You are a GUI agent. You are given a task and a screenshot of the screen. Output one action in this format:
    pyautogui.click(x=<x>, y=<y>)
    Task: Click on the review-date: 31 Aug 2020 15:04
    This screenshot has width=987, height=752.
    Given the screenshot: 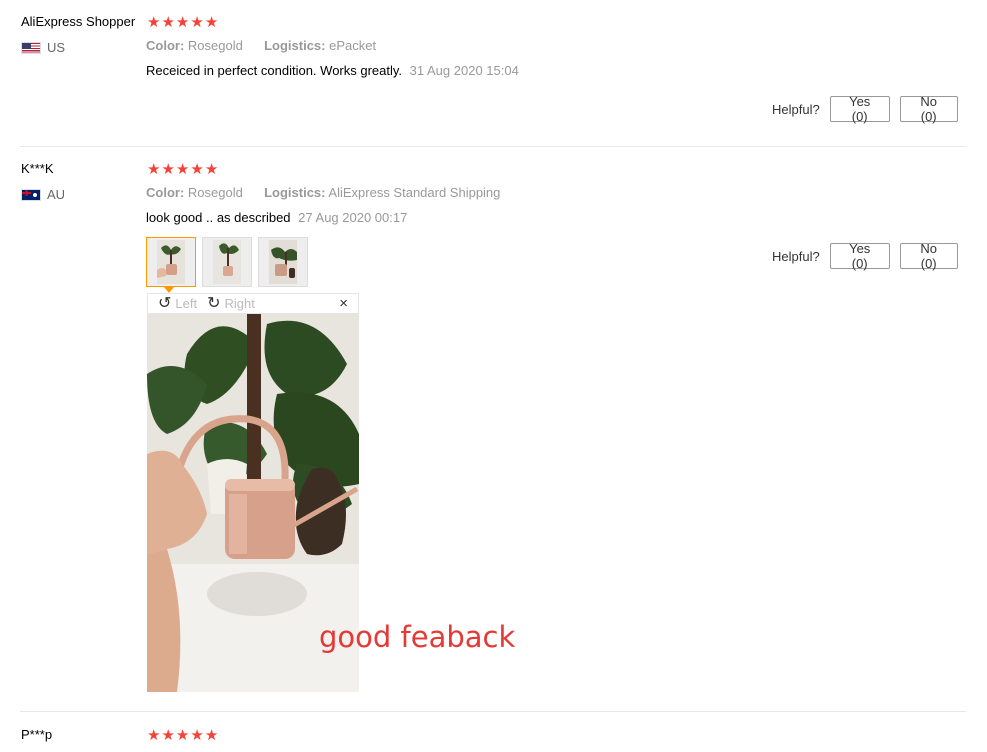 What is the action you would take?
    pyautogui.click(x=464, y=70)
    